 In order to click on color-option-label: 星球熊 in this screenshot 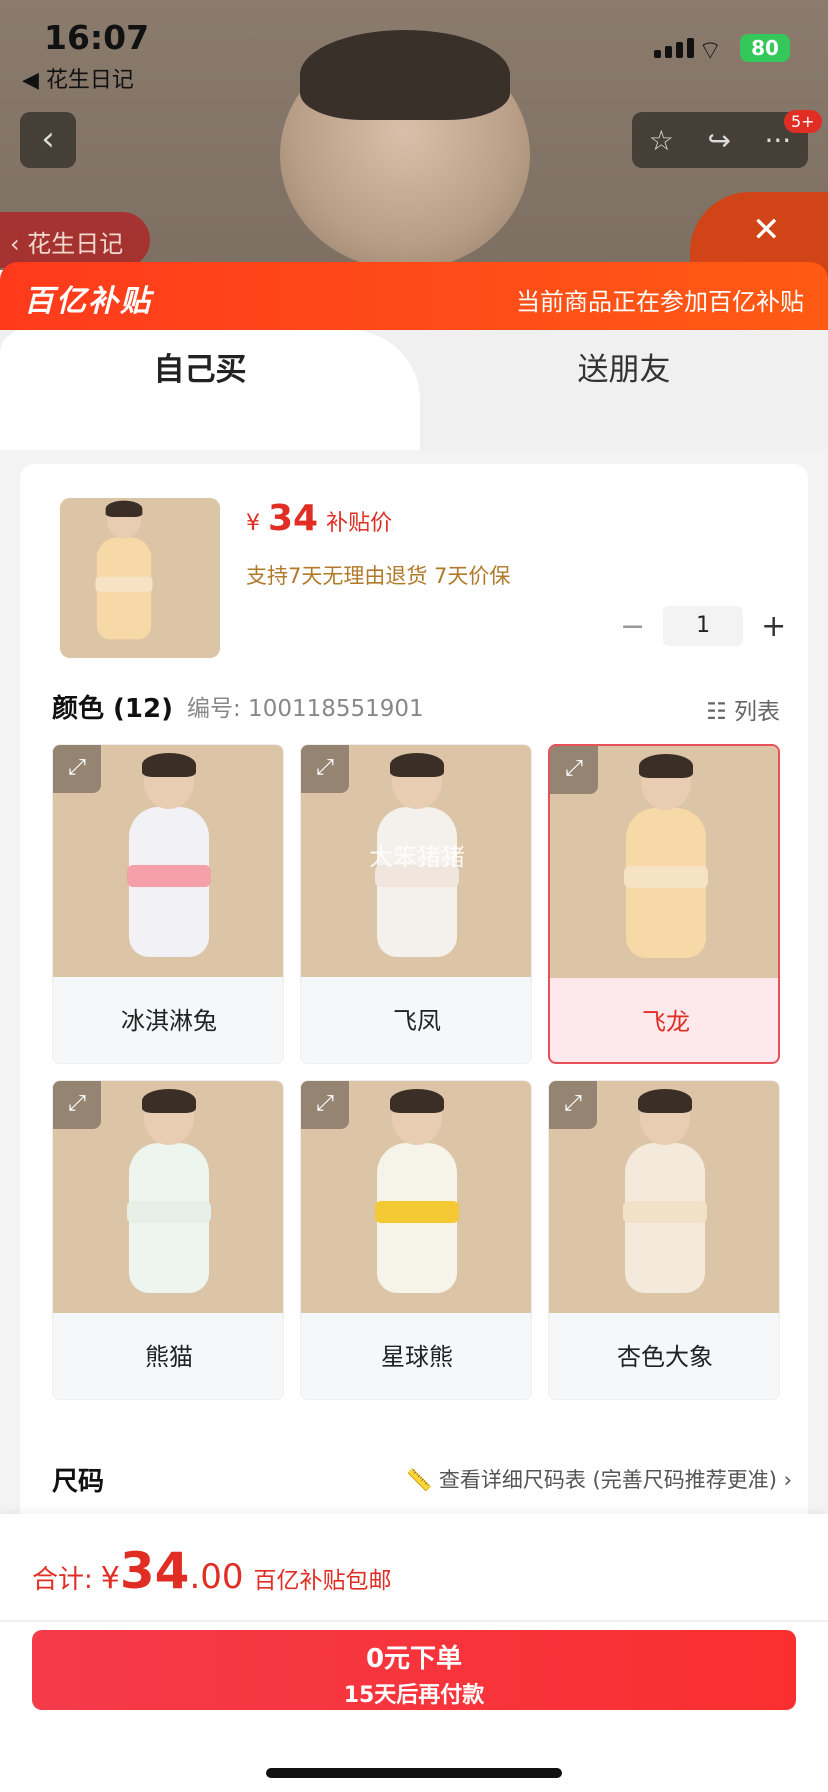, I will do `click(417, 1357)`.